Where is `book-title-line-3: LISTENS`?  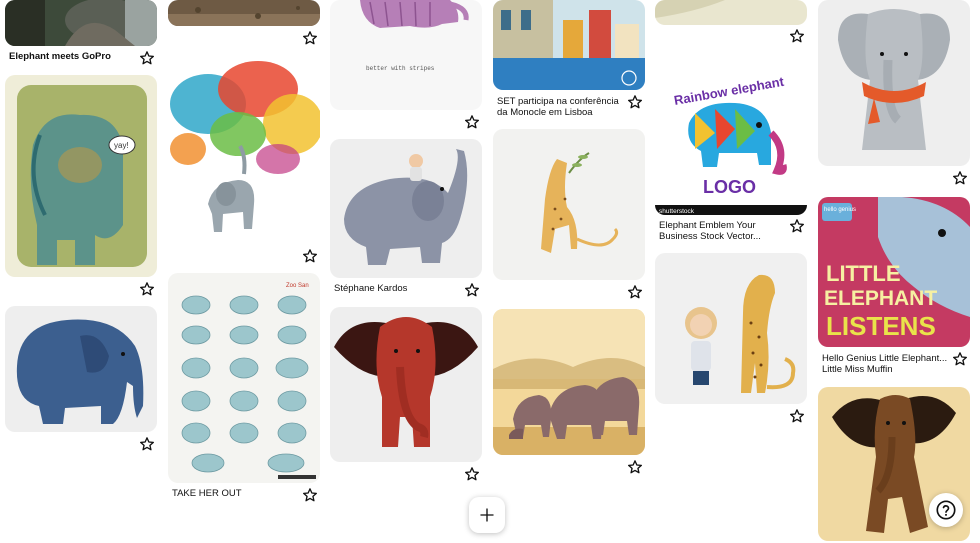 book-title-line-3: LISTENS is located at coordinates (881, 326).